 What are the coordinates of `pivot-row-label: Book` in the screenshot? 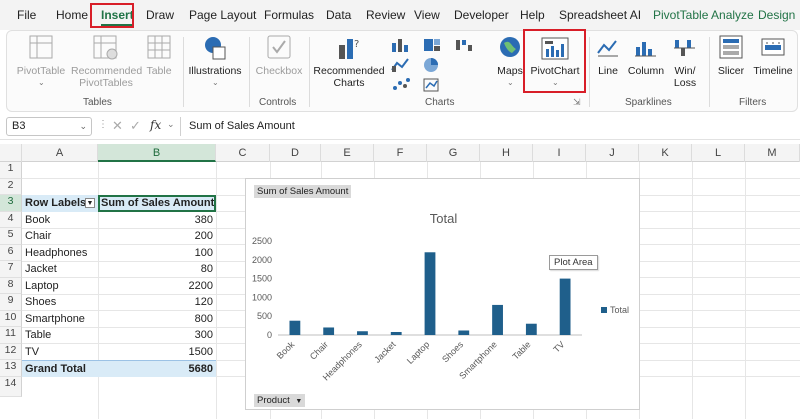 It's located at (60, 220).